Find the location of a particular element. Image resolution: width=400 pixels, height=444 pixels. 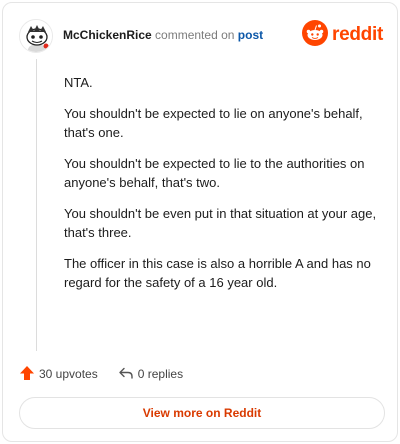

comment-actions: 30 upvotes 0 replies is located at coordinates (101, 374).